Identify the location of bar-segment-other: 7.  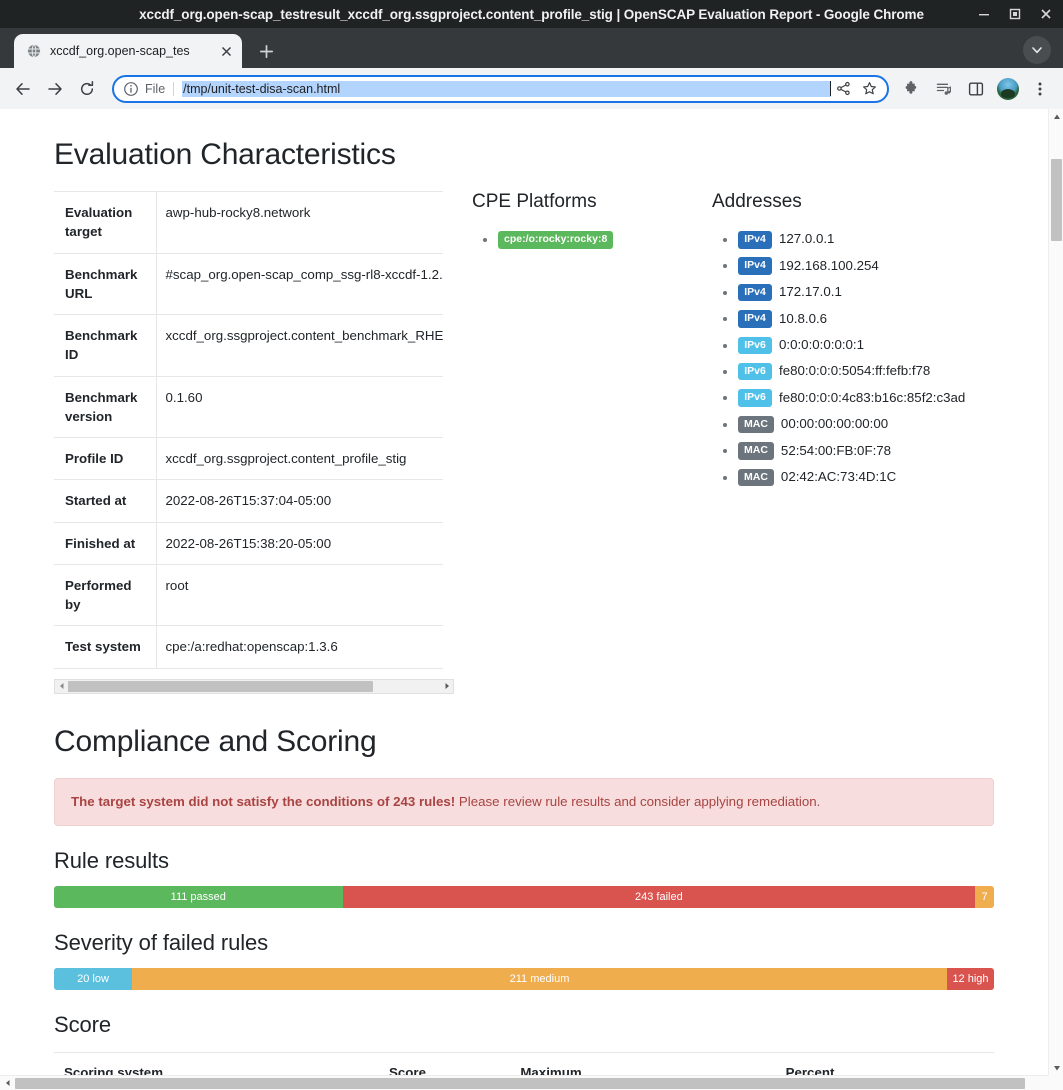
(984, 897).